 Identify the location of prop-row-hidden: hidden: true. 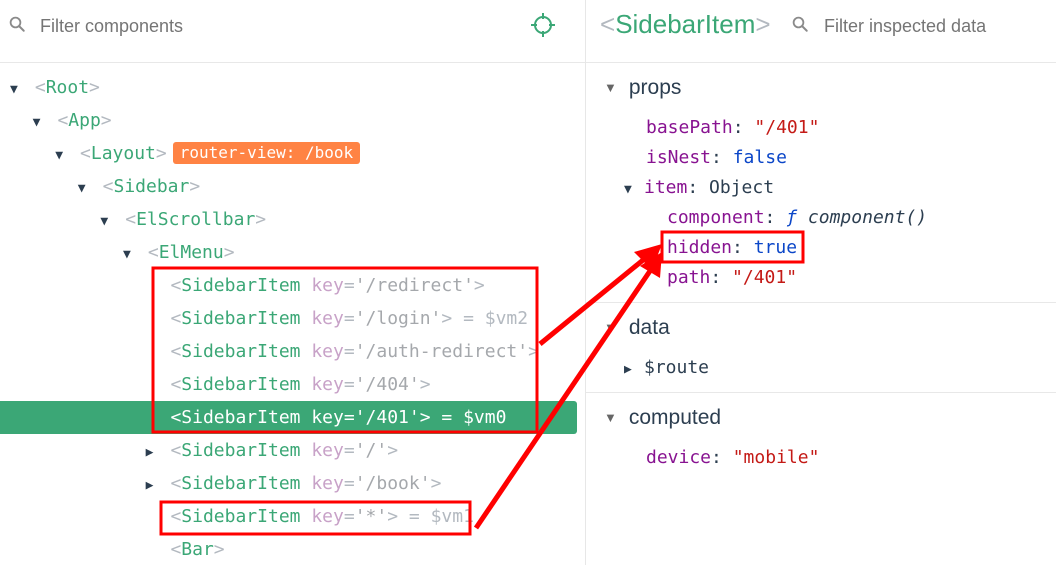
(732, 248).